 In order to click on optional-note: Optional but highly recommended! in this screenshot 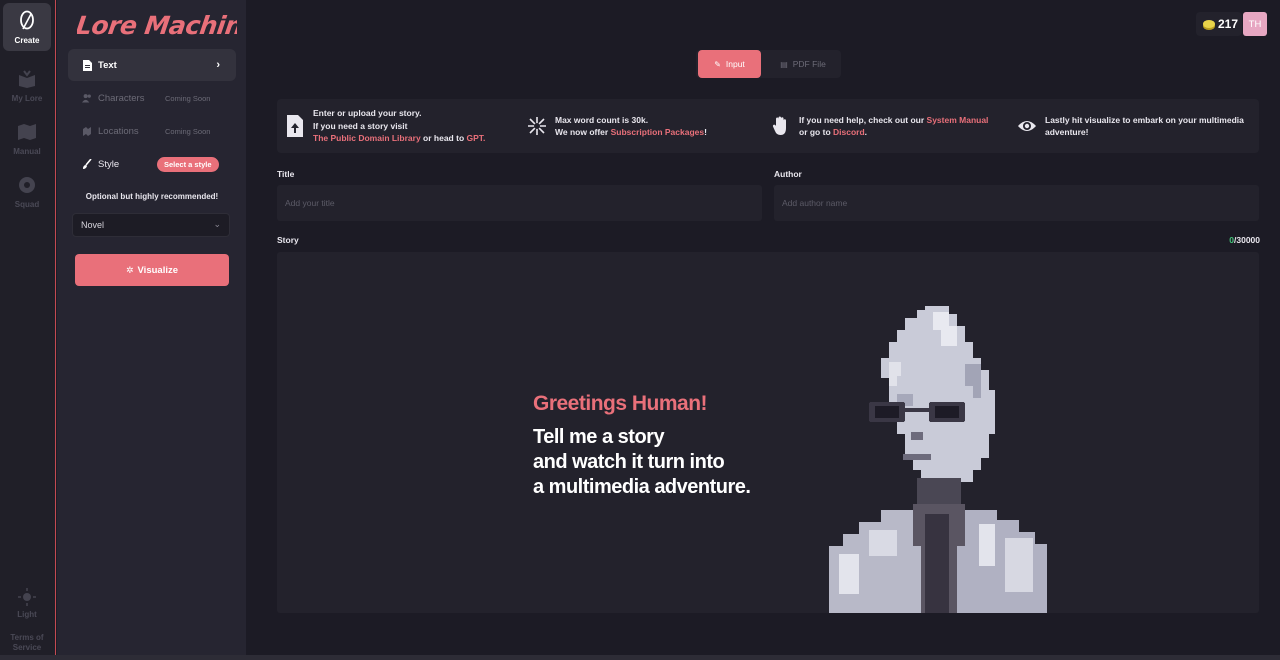, I will do `click(152, 196)`.